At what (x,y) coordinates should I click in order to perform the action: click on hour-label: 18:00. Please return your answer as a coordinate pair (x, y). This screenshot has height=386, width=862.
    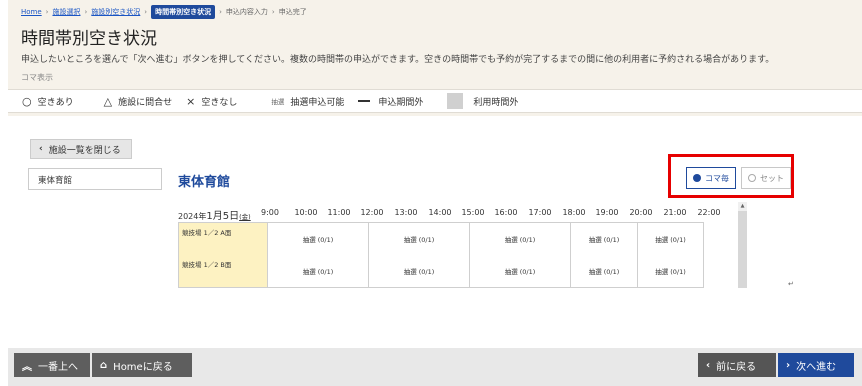
    Looking at the image, I should click on (574, 212).